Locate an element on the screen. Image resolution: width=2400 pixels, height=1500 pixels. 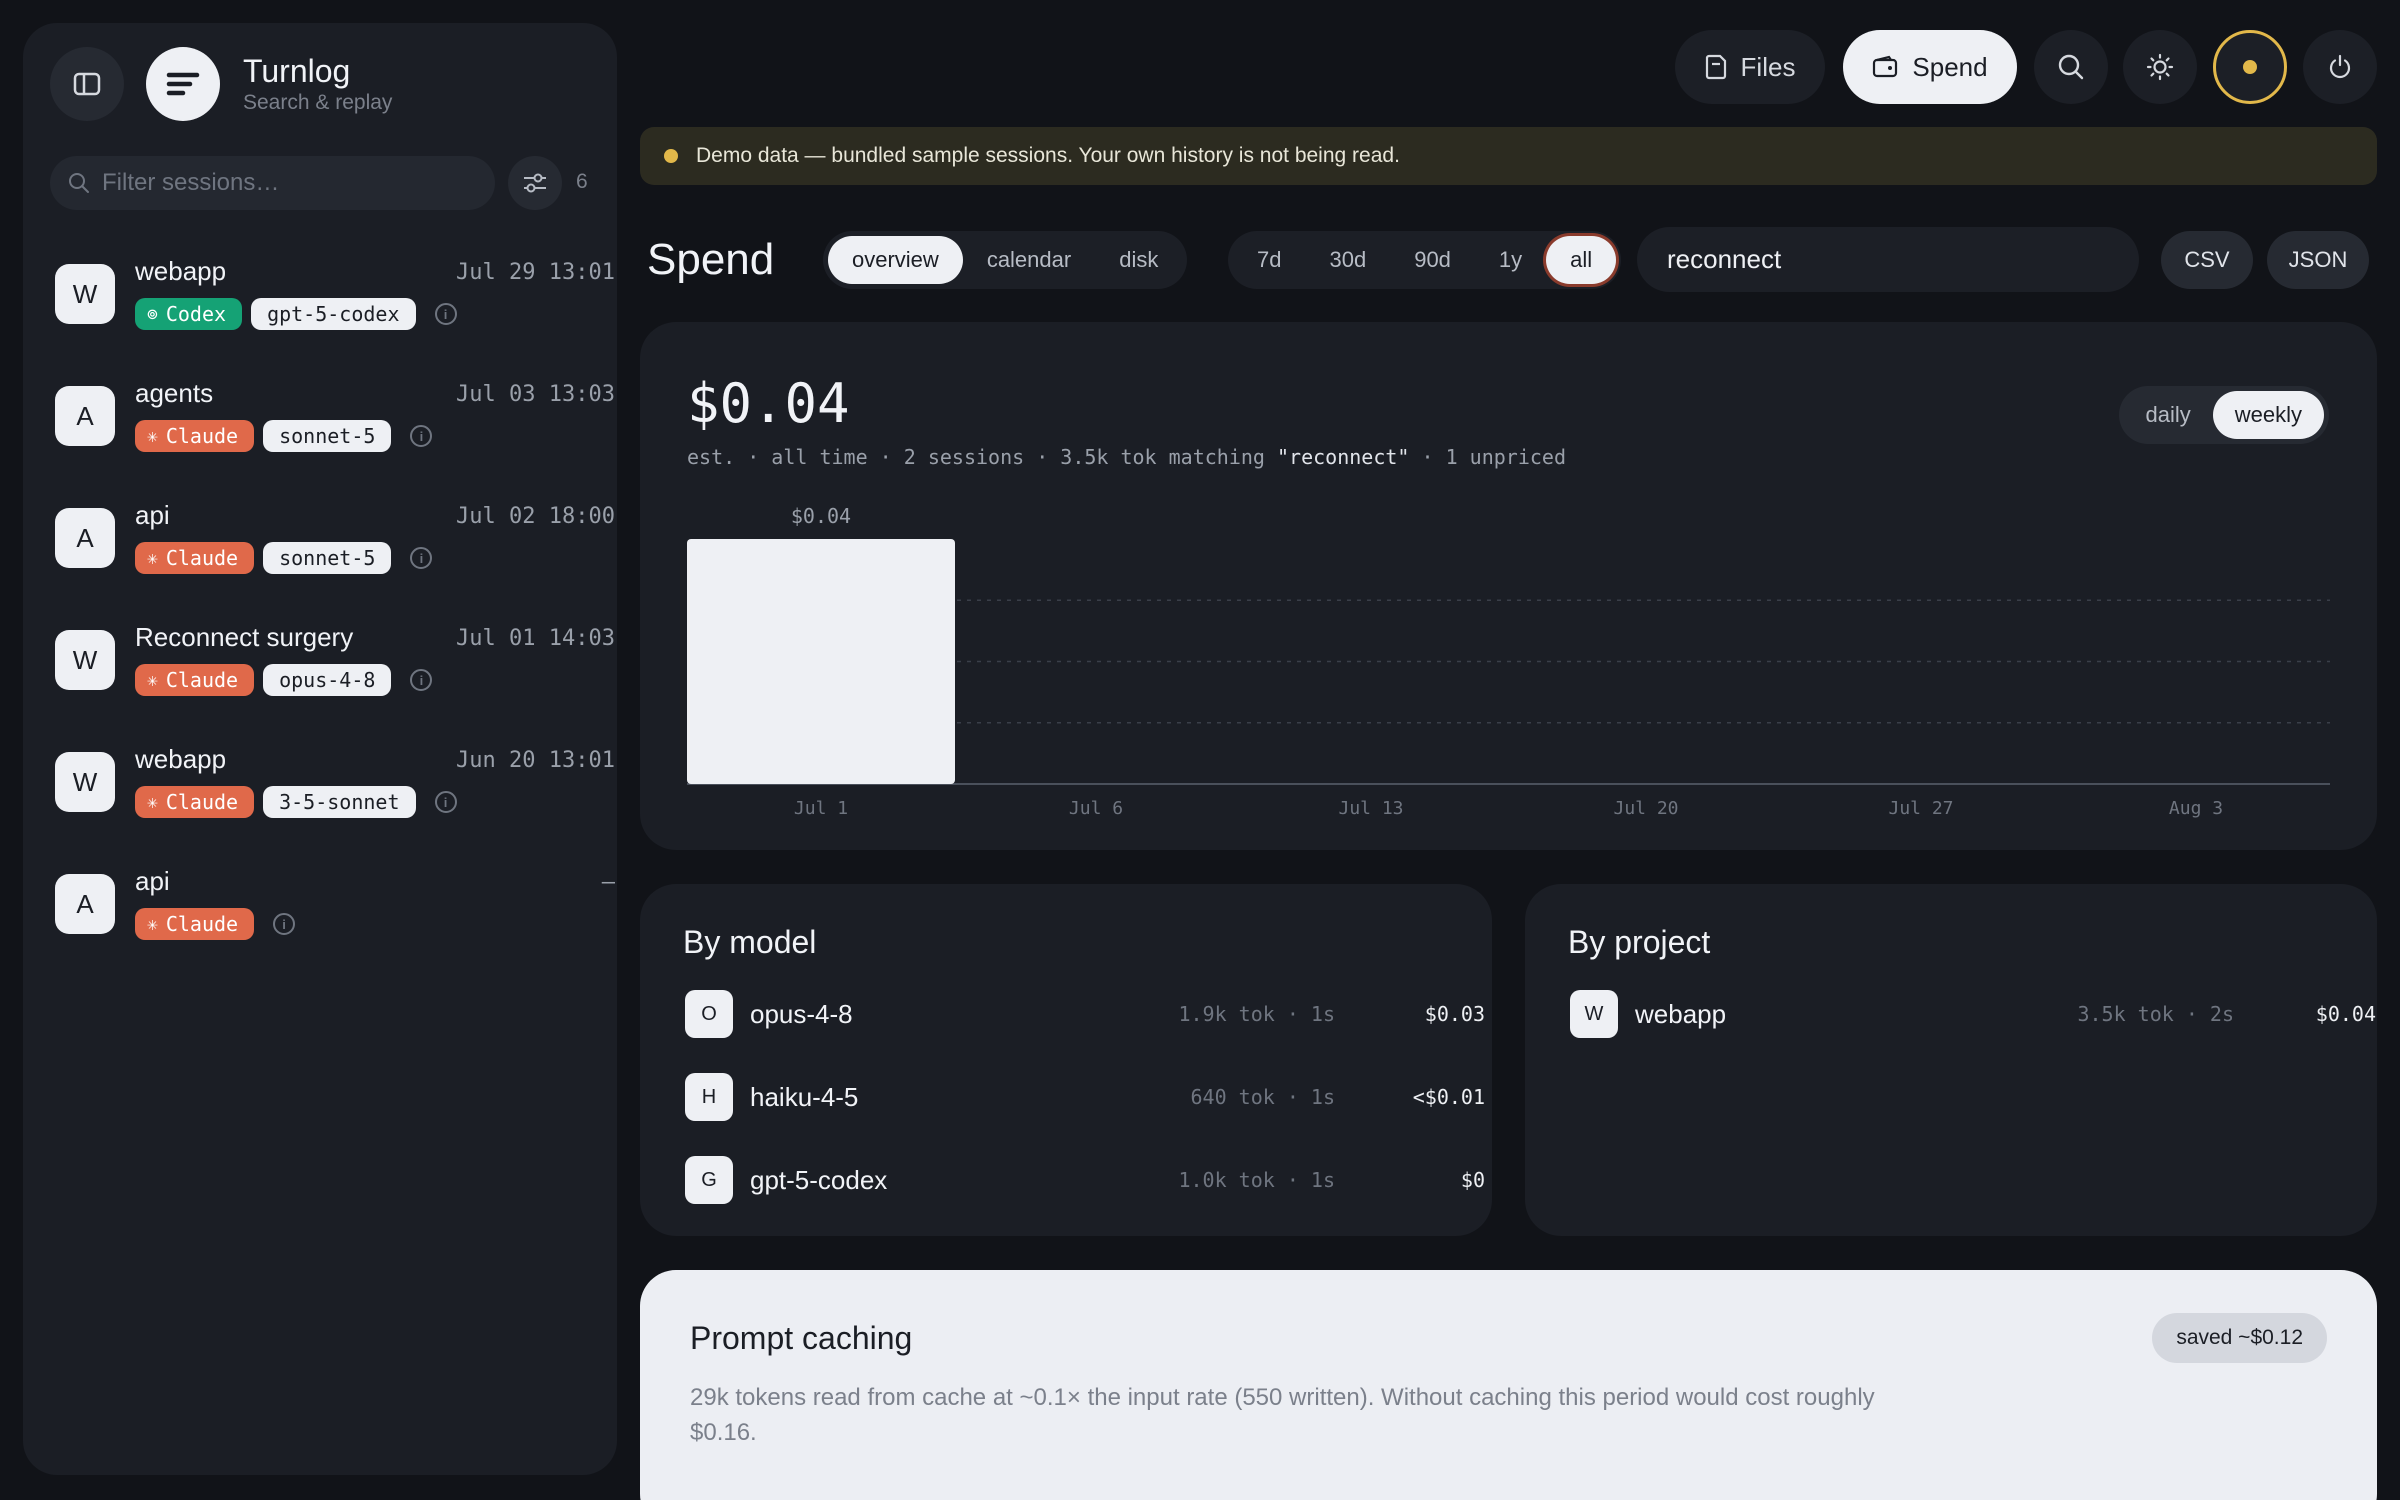
sun-icon is located at coordinates (2160, 67).